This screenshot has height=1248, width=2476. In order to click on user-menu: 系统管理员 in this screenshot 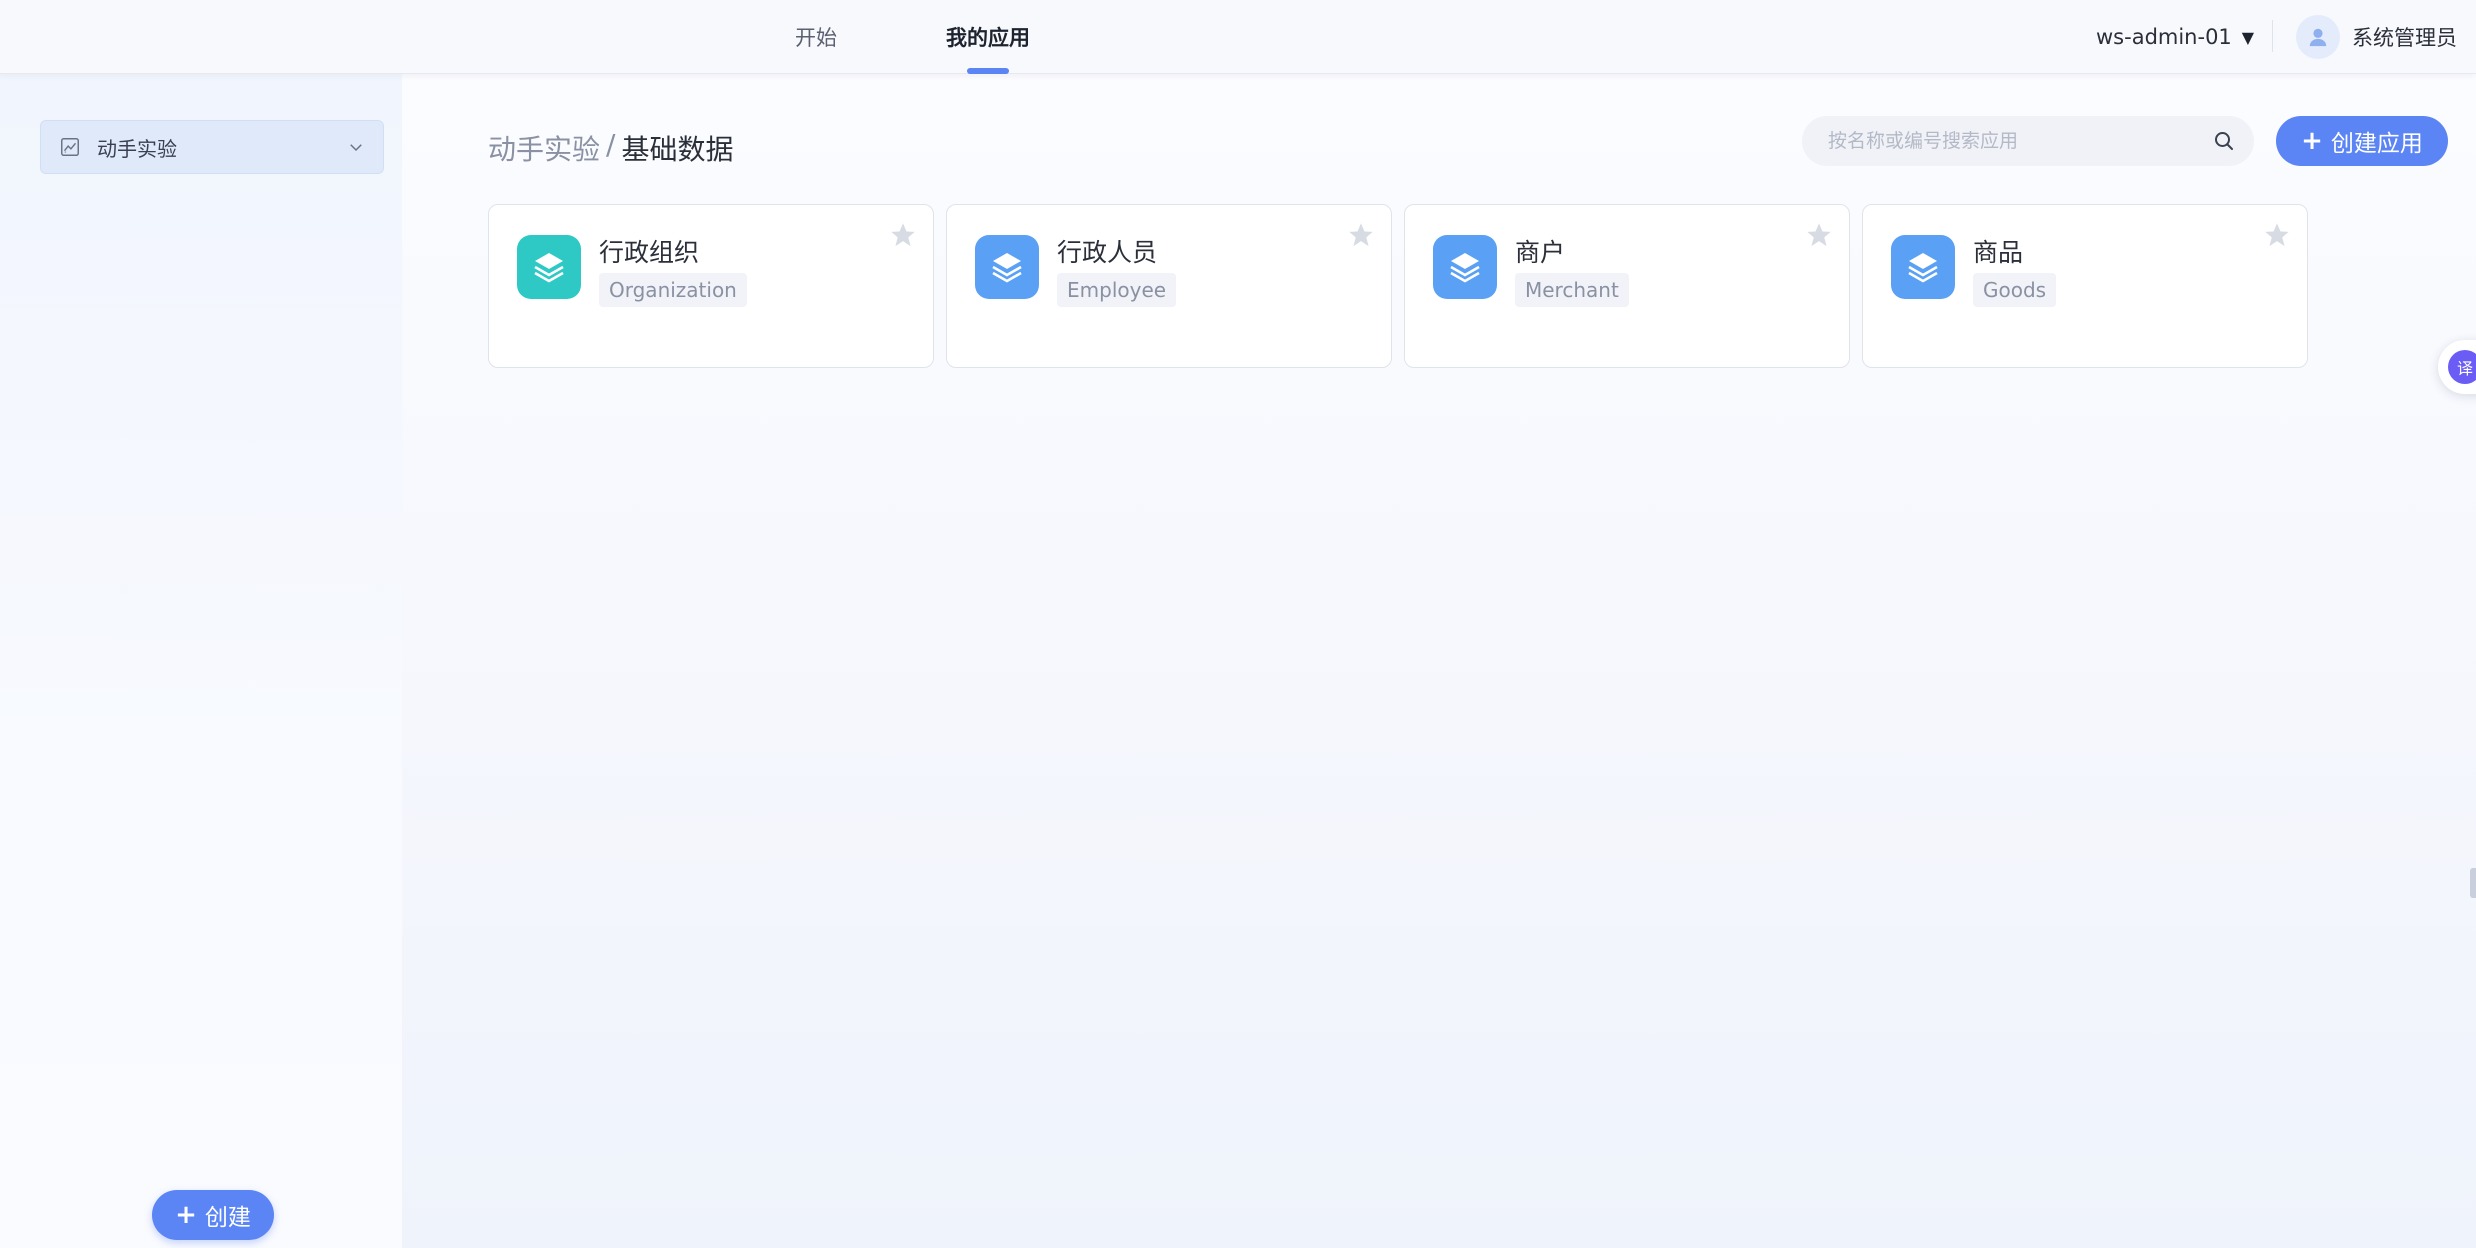, I will do `click(2376, 37)`.